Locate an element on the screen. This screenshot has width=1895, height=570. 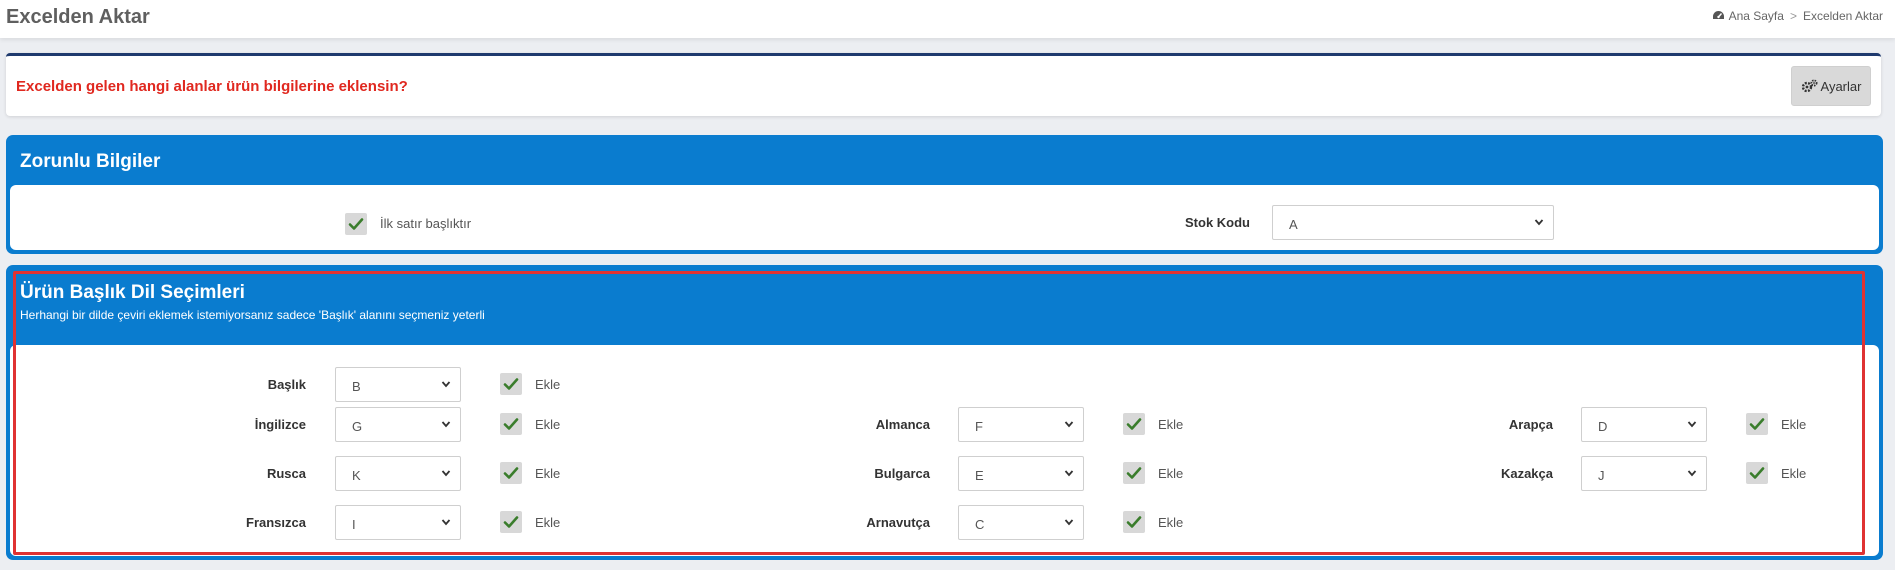
field-label-kazakca: Kazakça is located at coordinates (1526, 473).